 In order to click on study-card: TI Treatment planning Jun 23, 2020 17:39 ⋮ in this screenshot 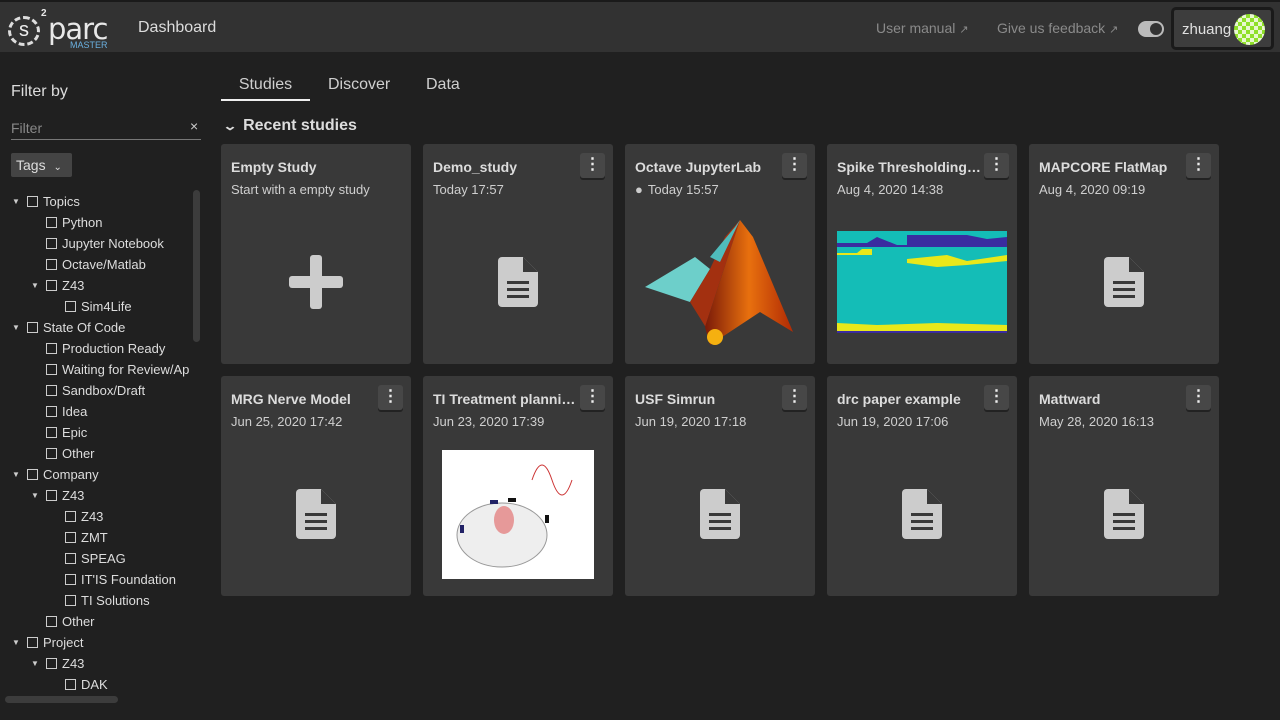, I will do `click(518, 486)`.